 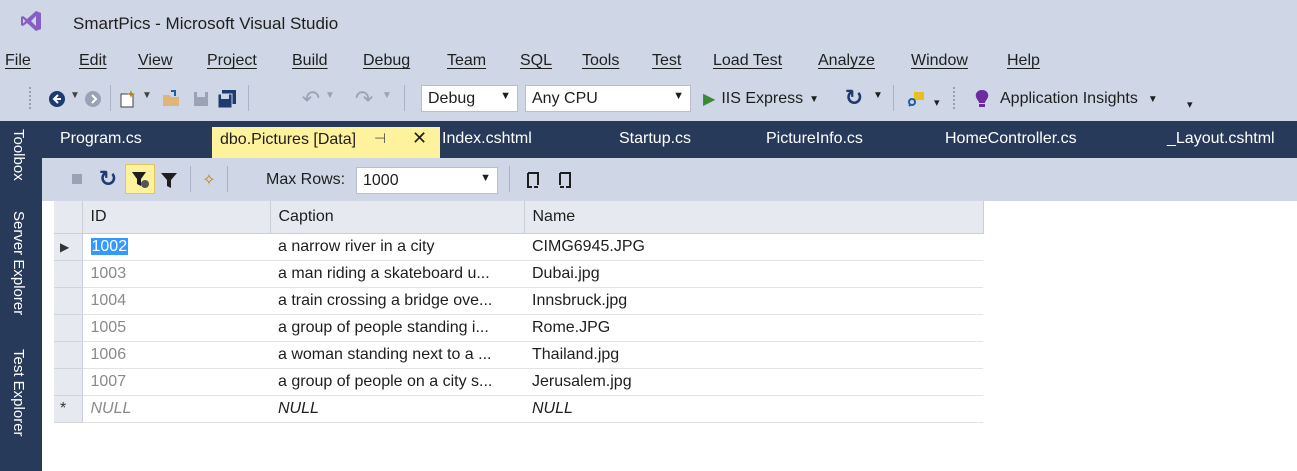 I want to click on start-debugging-button: ▶ IIS Express ▼, so click(x=761, y=99).